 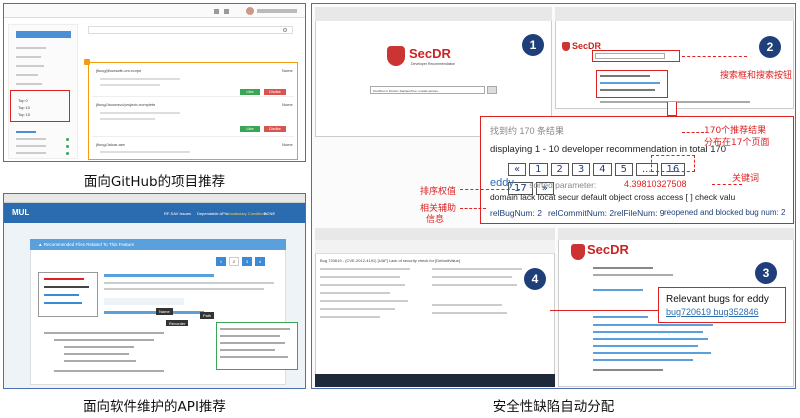 I want to click on caption-github: 面向GitHub的项目推荐, so click(x=154, y=182).